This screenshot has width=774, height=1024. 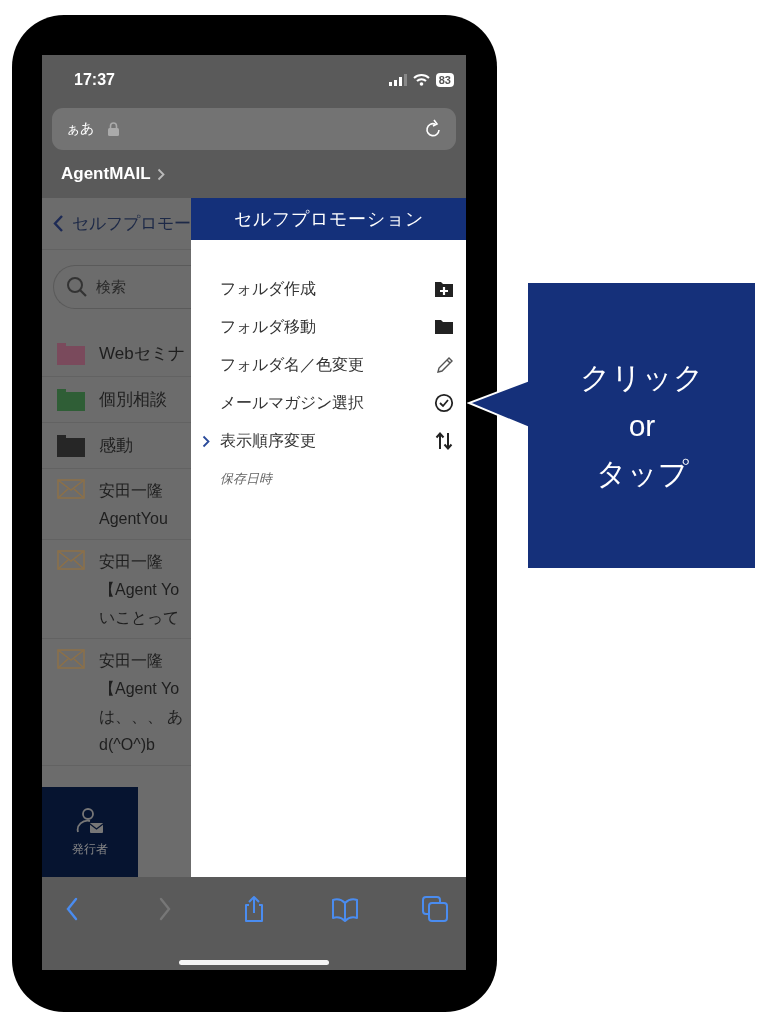 What do you see at coordinates (106, 174) in the screenshot?
I see `site-title: AgentMAIL` at bounding box center [106, 174].